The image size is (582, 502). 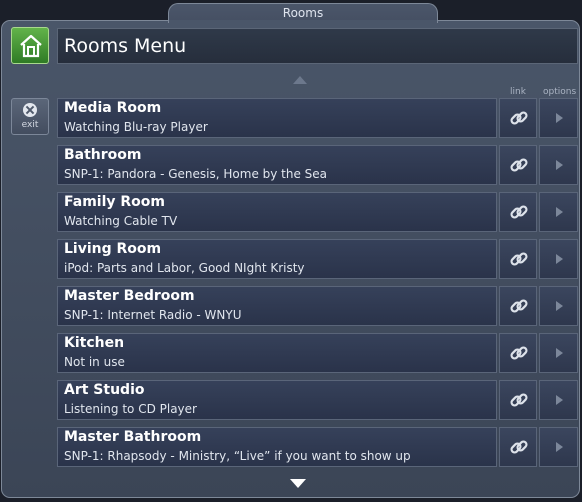 I want to click on room-status: Watching Cable TV, so click(x=121, y=221).